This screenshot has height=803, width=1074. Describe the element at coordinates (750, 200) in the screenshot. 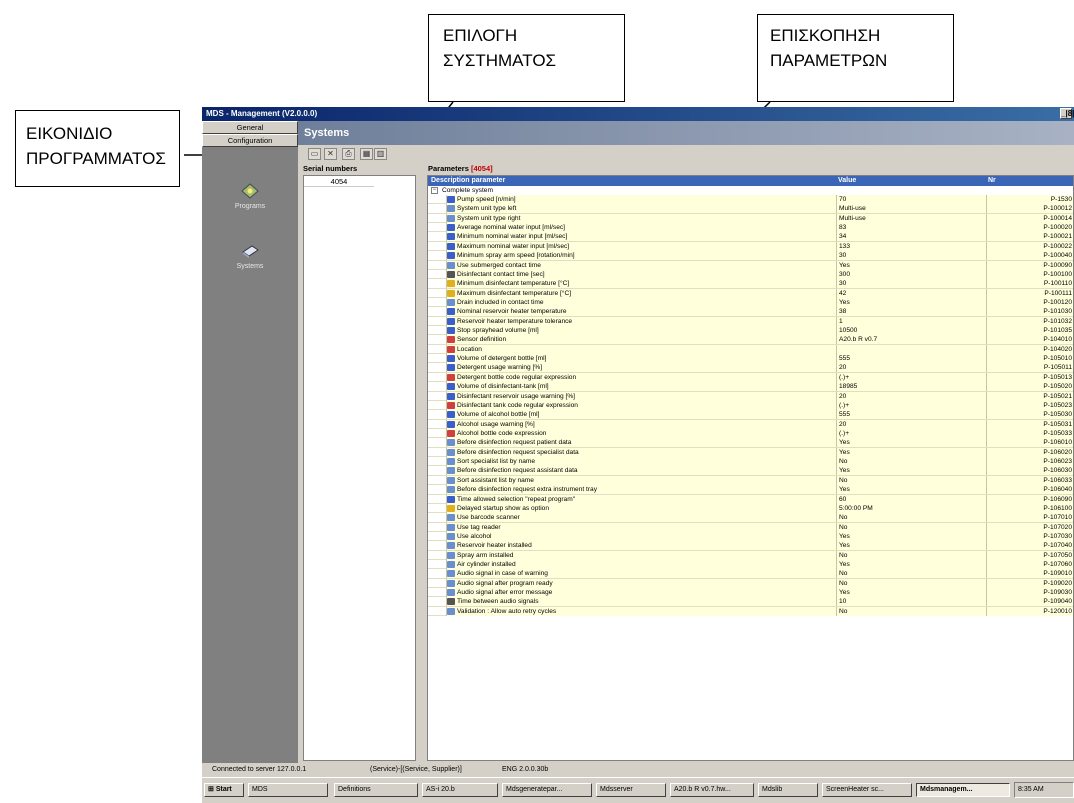

I see `param-row: Pump speed [n/min] 70 P-1530` at that location.